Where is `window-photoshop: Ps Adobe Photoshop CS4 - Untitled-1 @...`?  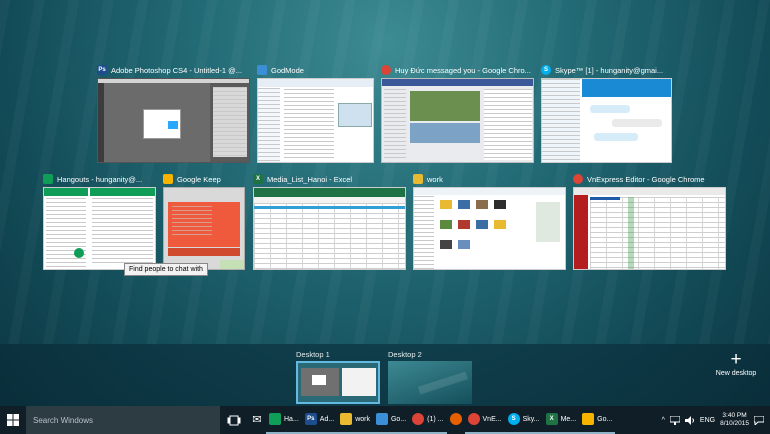
window-photoshop: Ps Adobe Photoshop CS4 - Untitled-1 @... is located at coordinates (173, 113).